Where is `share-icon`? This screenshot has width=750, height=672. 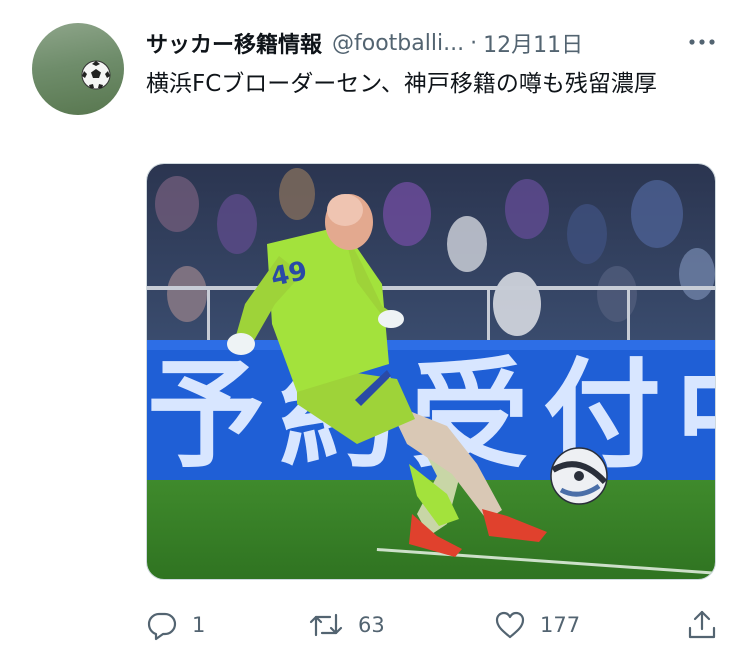 share-icon is located at coordinates (702, 625).